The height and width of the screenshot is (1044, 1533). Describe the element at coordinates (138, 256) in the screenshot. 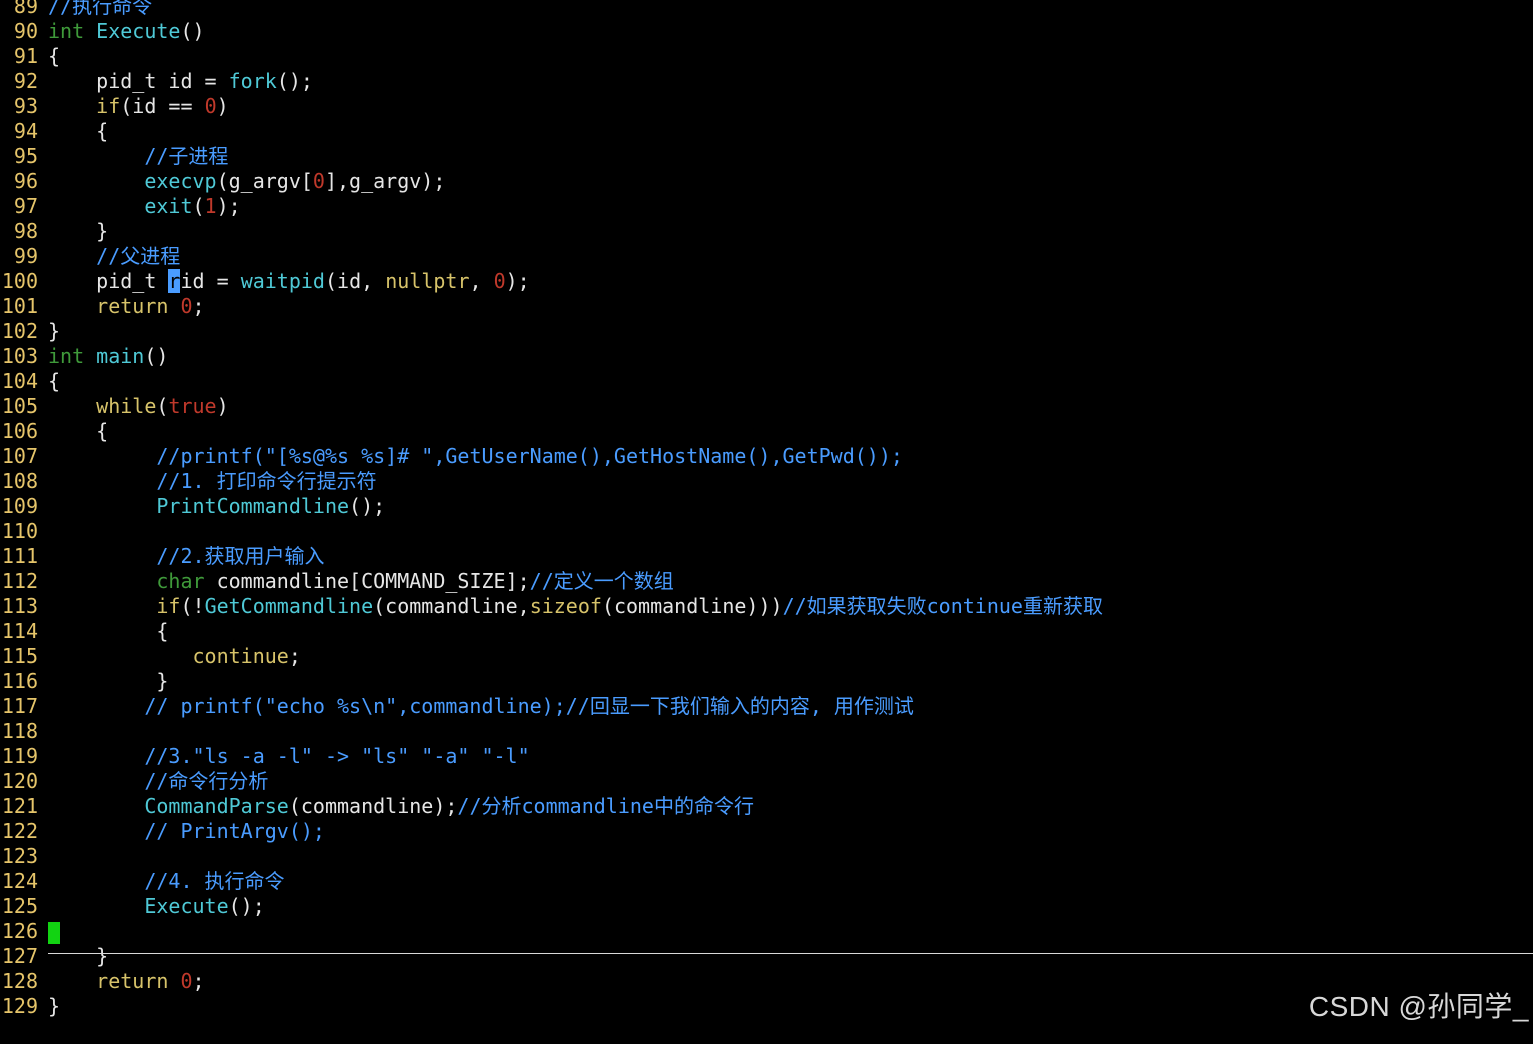

I see `code-token: //父进程` at that location.